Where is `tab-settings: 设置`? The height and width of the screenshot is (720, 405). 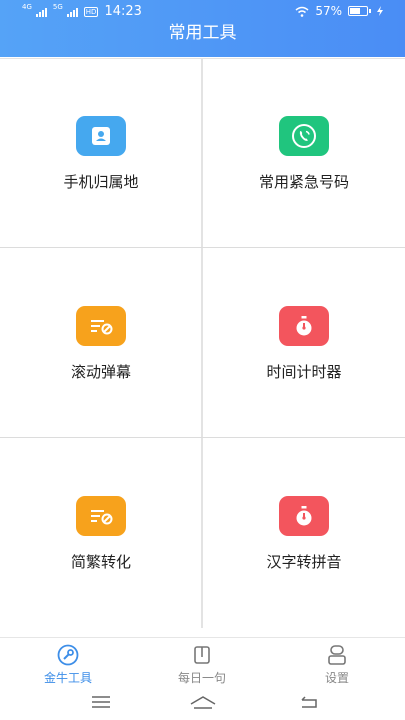 tab-settings: 设置 is located at coordinates (337, 665).